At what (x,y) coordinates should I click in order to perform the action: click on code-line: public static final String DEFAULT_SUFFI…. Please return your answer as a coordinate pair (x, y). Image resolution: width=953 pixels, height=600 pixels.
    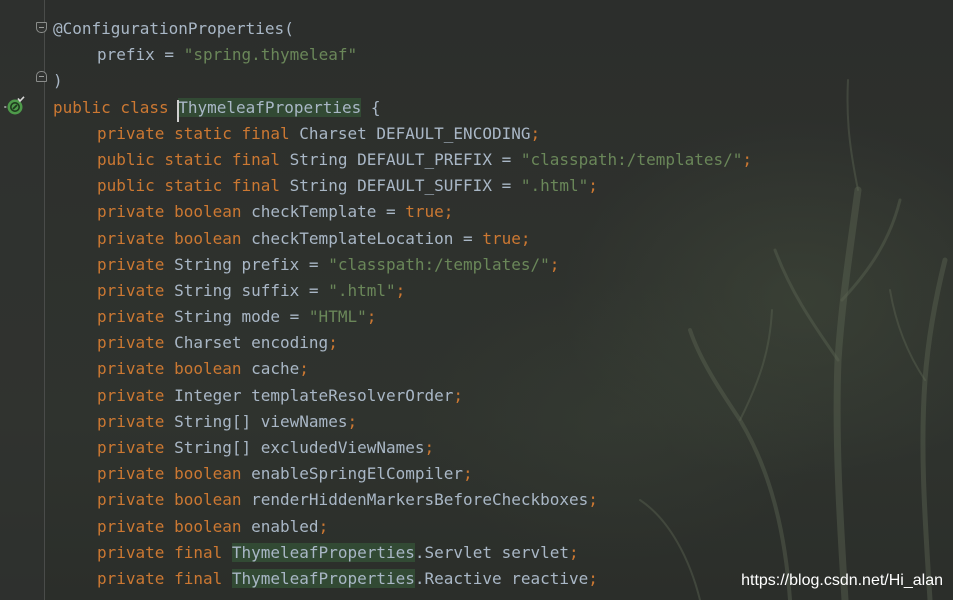
    Looking at the image, I should click on (347, 186).